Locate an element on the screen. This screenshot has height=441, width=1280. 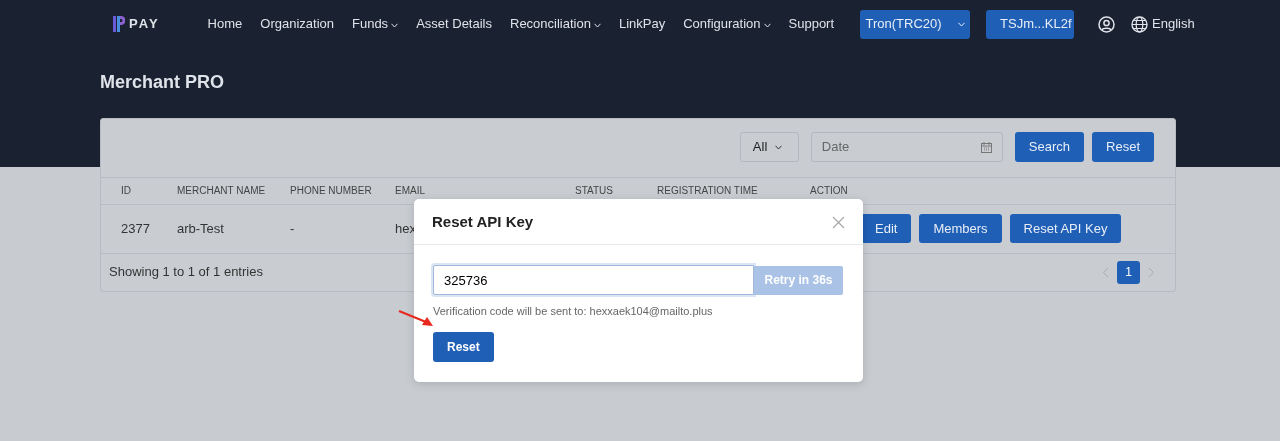
logo-icon is located at coordinates (119, 24).